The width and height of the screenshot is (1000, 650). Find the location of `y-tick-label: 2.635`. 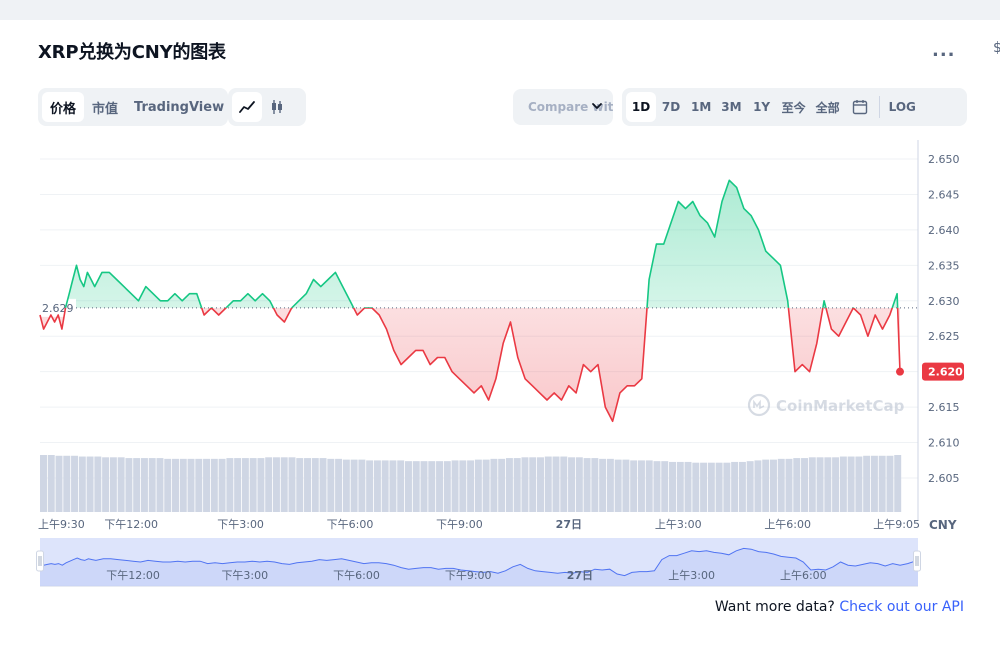

y-tick-label: 2.635 is located at coordinates (944, 265).